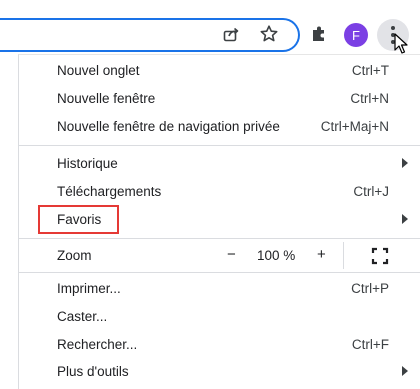 The image size is (420, 389). Describe the element at coordinates (370, 344) in the screenshot. I see `menu-item-shortcut: Ctrl+F` at that location.